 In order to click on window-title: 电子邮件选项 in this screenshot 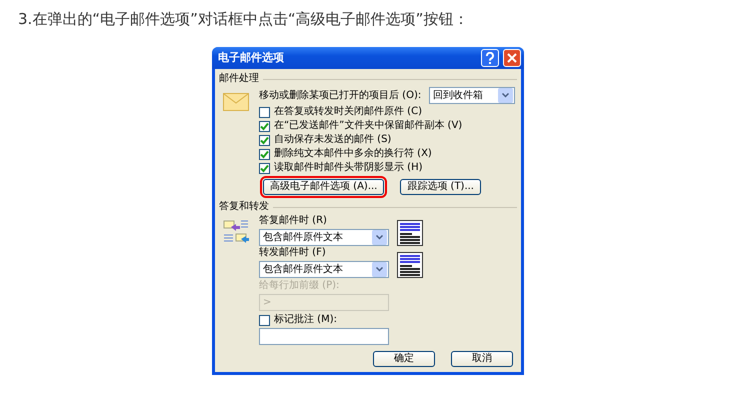, I will do `click(251, 58)`.